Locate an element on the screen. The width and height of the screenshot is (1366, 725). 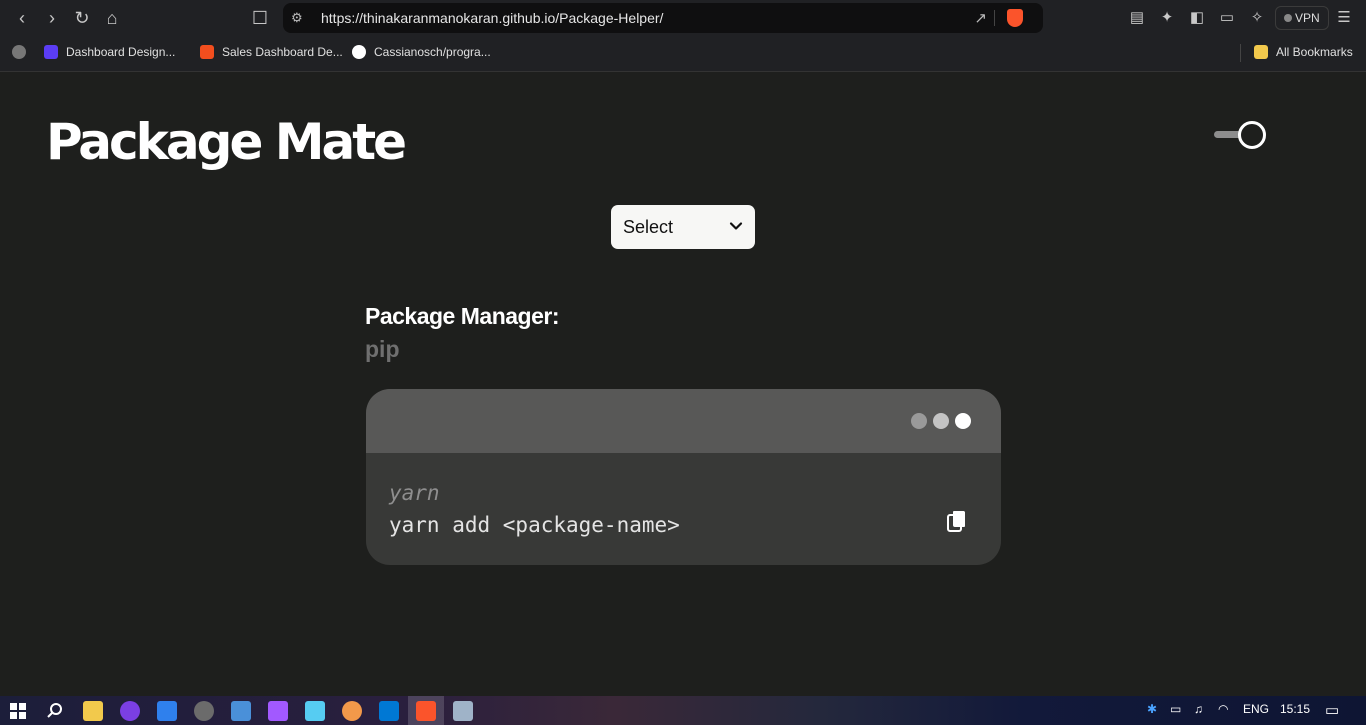
file-explorer-icon is located at coordinates (93, 711).